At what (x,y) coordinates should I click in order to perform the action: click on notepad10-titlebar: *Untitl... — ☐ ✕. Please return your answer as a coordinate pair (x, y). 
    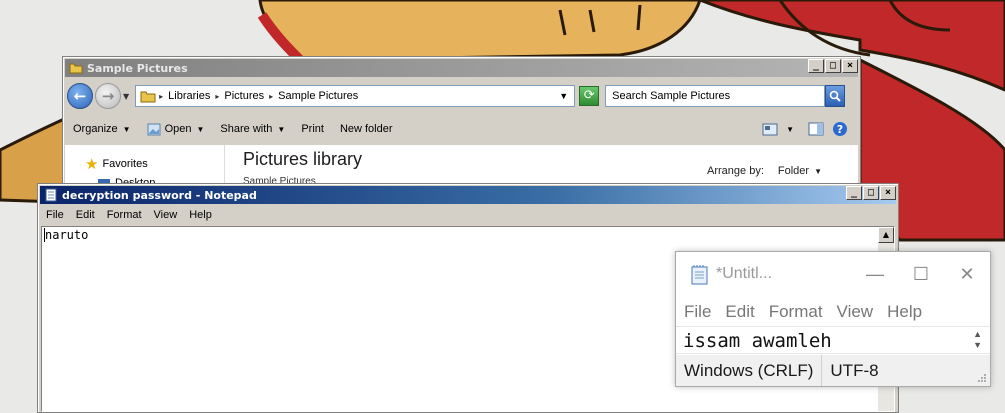
    Looking at the image, I should click on (833, 274).